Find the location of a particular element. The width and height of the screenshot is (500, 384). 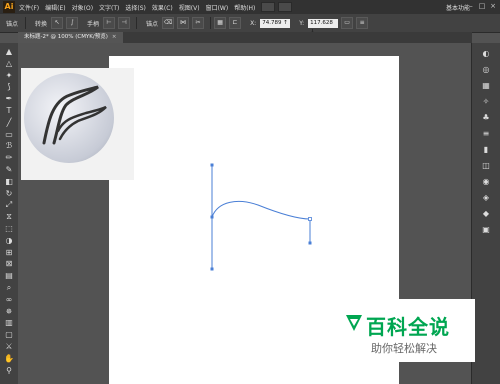

handle-label: 手柄 is located at coordinates (93, 24).